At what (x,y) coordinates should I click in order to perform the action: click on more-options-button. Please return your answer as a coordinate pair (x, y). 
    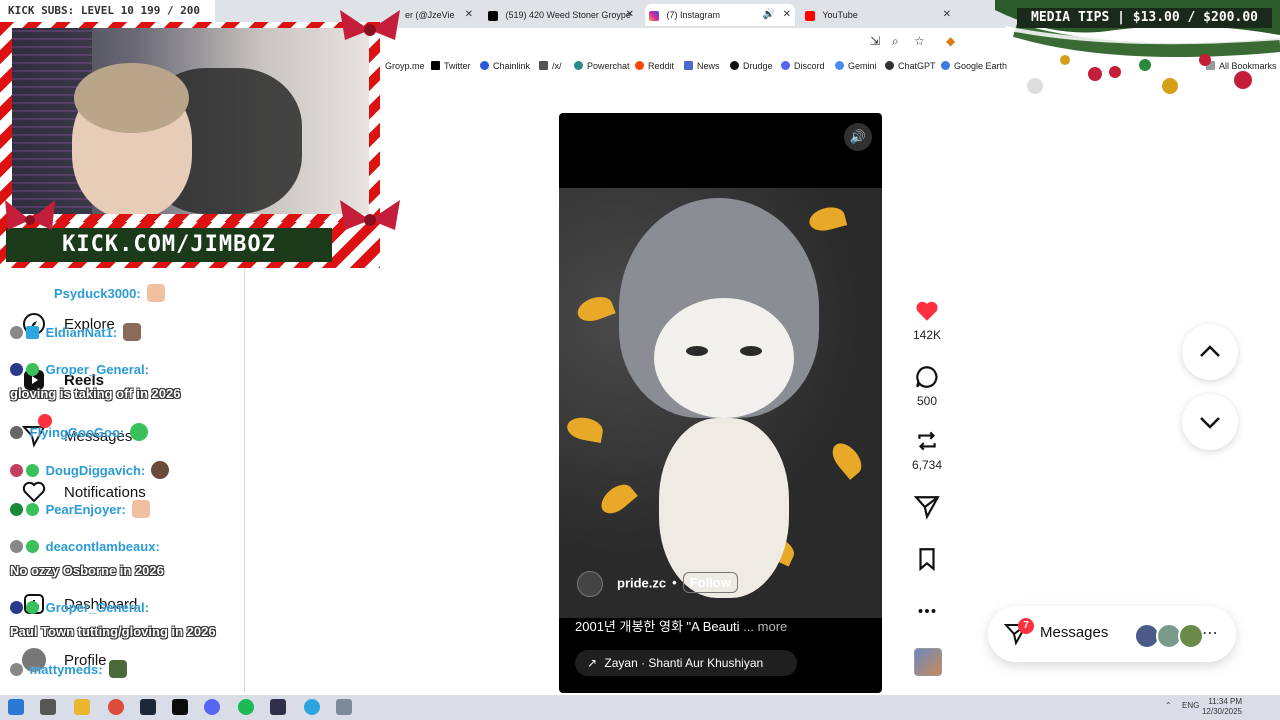
    Looking at the image, I should click on (927, 611).